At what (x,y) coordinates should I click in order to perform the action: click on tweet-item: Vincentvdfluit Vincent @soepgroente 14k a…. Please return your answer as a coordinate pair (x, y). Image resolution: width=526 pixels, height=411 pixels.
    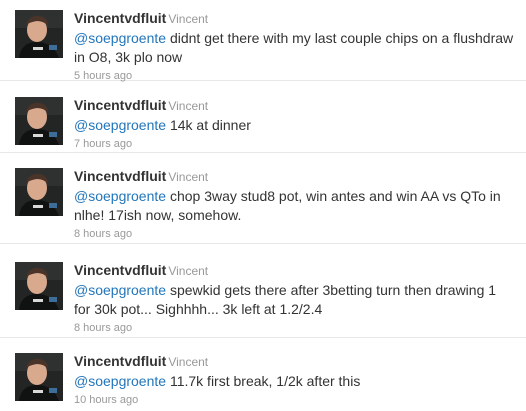
    Looking at the image, I should click on (263, 125).